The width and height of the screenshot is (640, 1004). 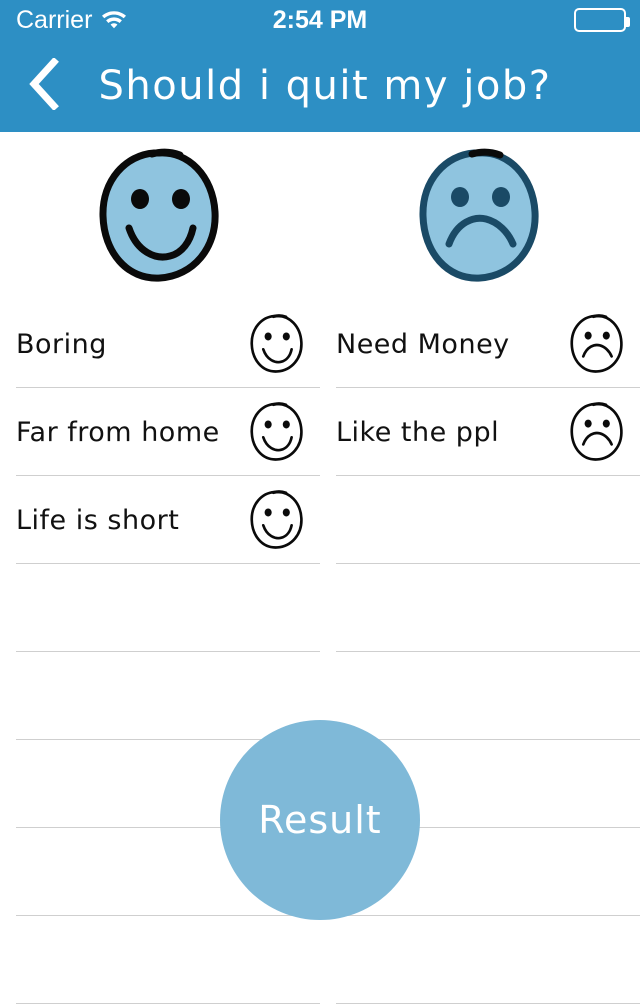 I want to click on list-item-label: Boring, so click(x=61, y=344).